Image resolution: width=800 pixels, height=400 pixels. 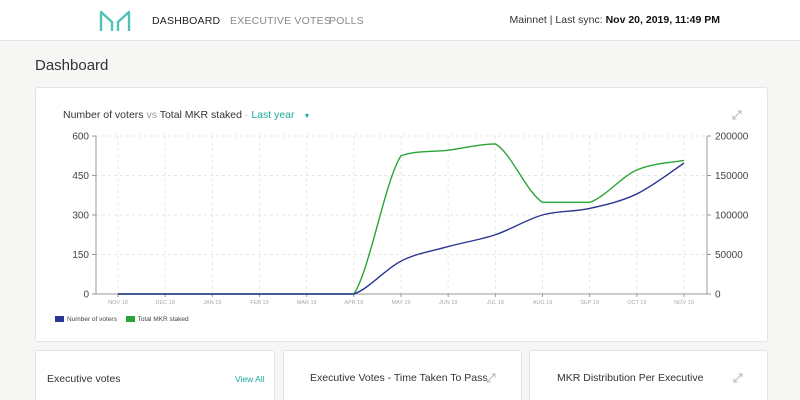 I want to click on time-to-pass-card: Executive Votes - Time Taken To Pass, so click(x=402, y=375).